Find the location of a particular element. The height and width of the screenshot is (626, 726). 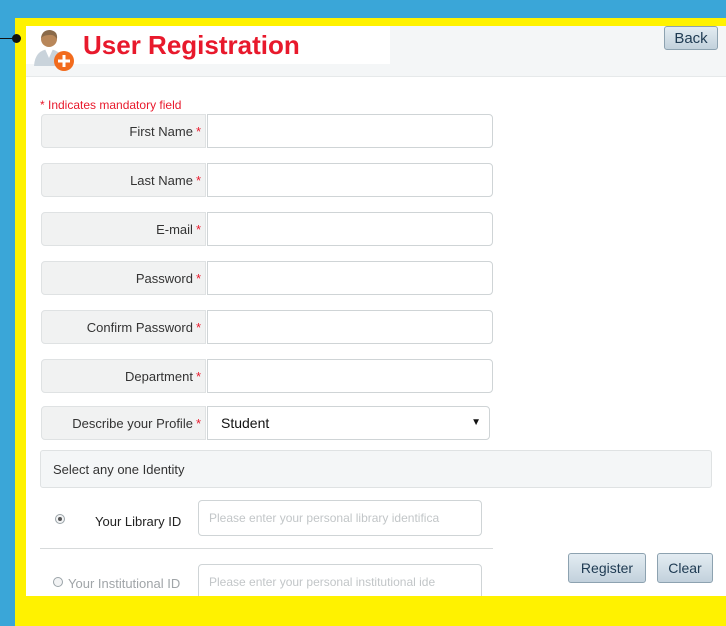

identity-heading: Select any one Identity is located at coordinates (376, 469).